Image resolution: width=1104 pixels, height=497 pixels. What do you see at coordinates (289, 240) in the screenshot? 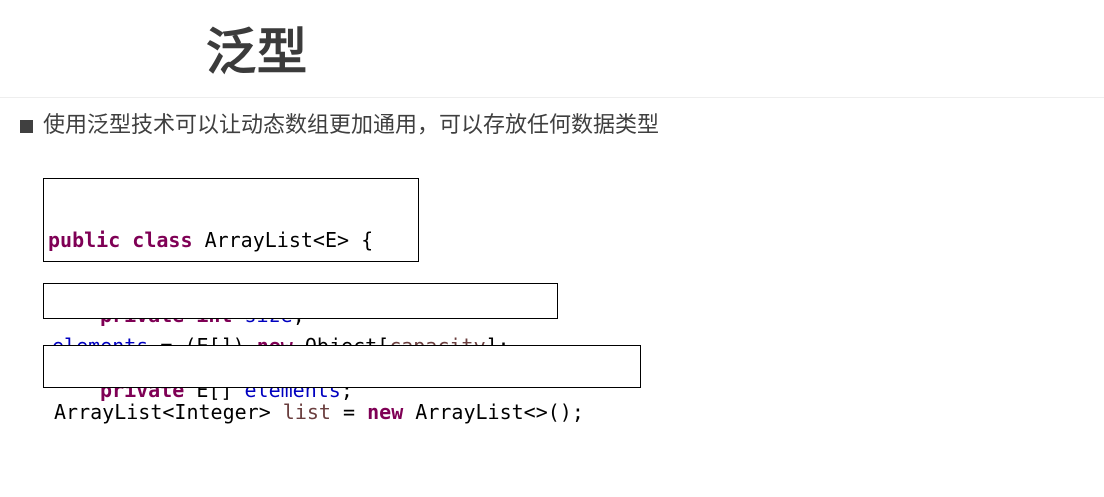
I see `class-name: ArrayList<E> {` at bounding box center [289, 240].